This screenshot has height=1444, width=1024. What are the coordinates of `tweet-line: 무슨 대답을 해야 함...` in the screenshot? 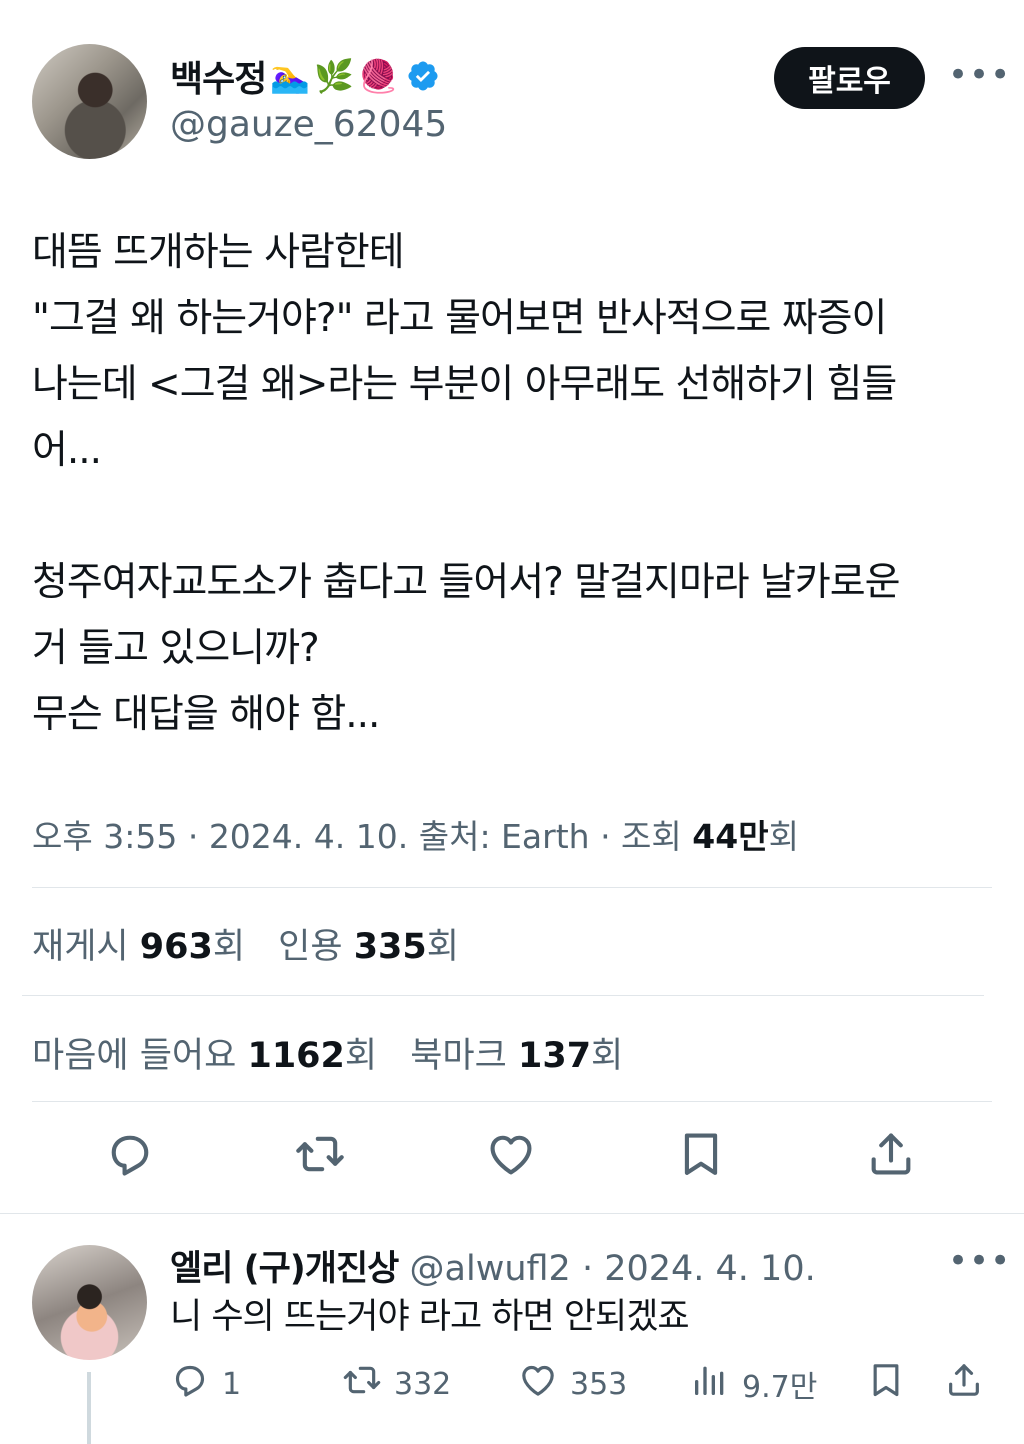 It's located at (206, 714).